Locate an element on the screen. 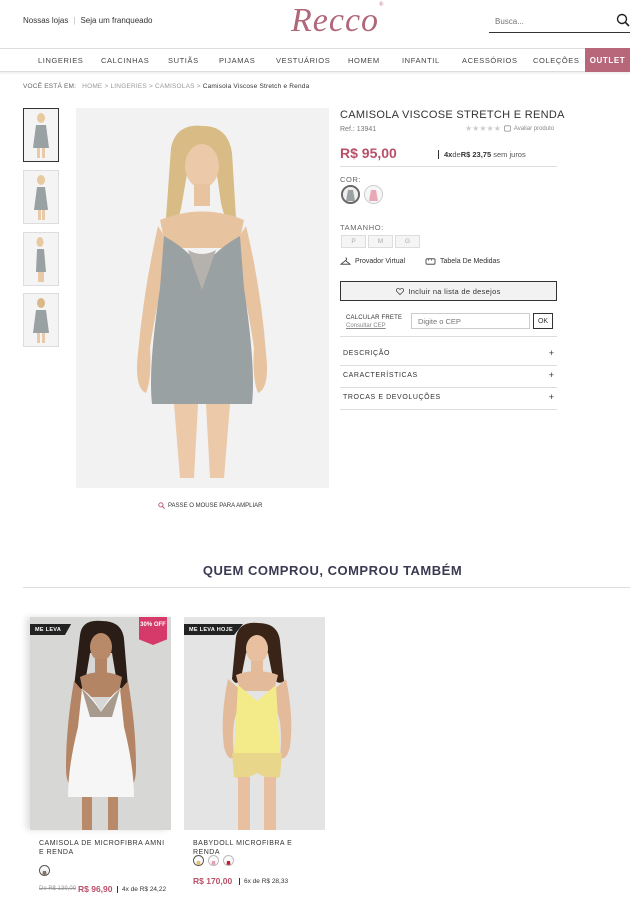 This screenshot has height=902, width=630. color-swatch-gray is located at coordinates (350, 194).